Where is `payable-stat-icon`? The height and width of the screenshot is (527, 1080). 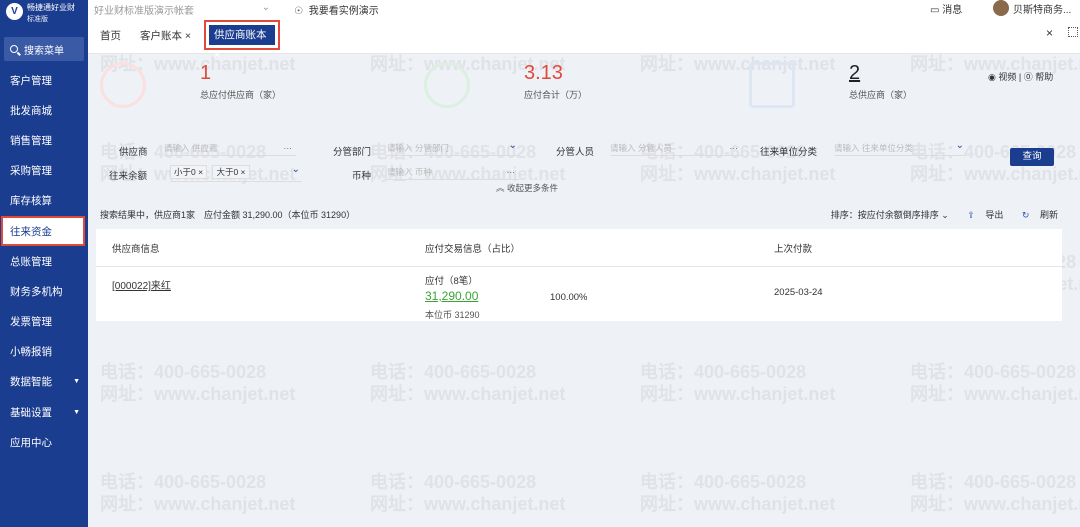
payable-stat-icon is located at coordinates (447, 85).